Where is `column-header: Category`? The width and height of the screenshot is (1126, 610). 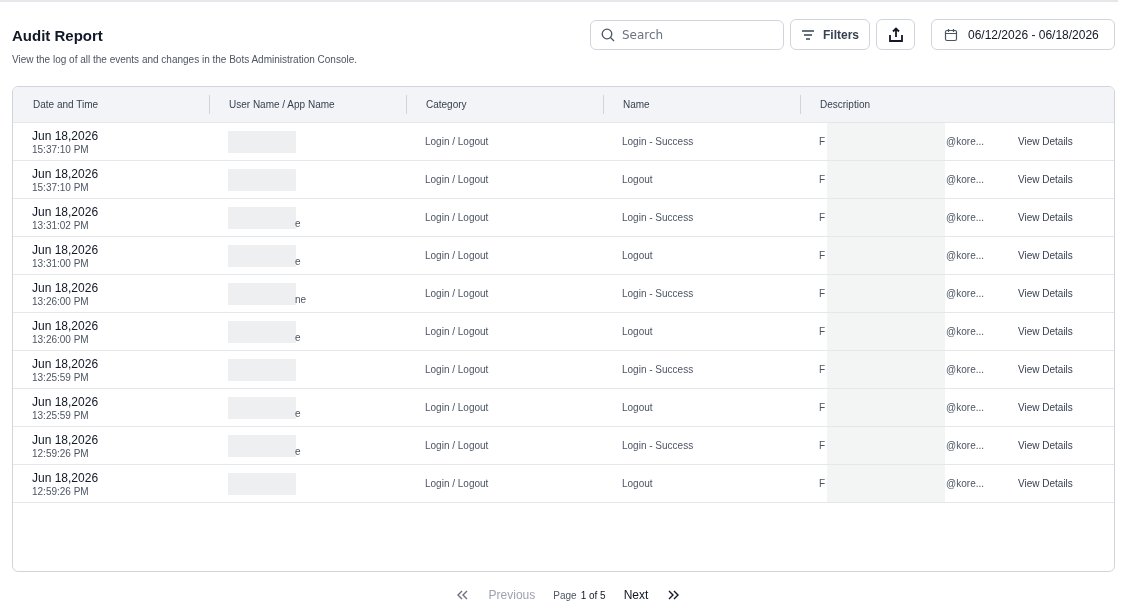 column-header: Category is located at coordinates (446, 104).